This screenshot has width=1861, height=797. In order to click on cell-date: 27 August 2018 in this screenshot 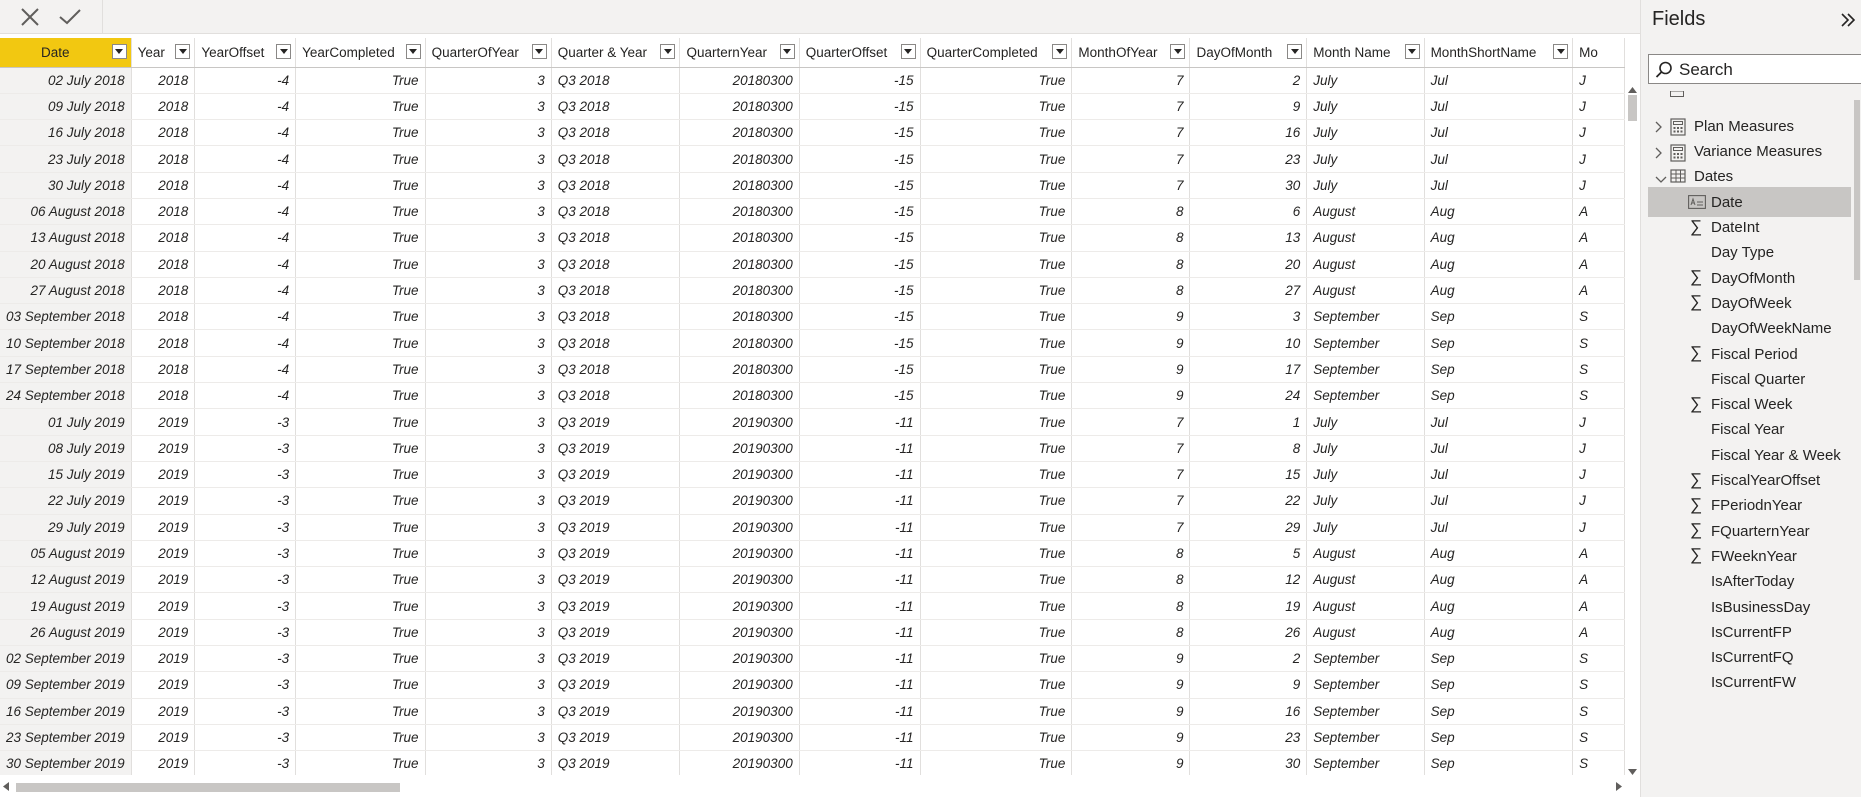, I will do `click(66, 291)`.